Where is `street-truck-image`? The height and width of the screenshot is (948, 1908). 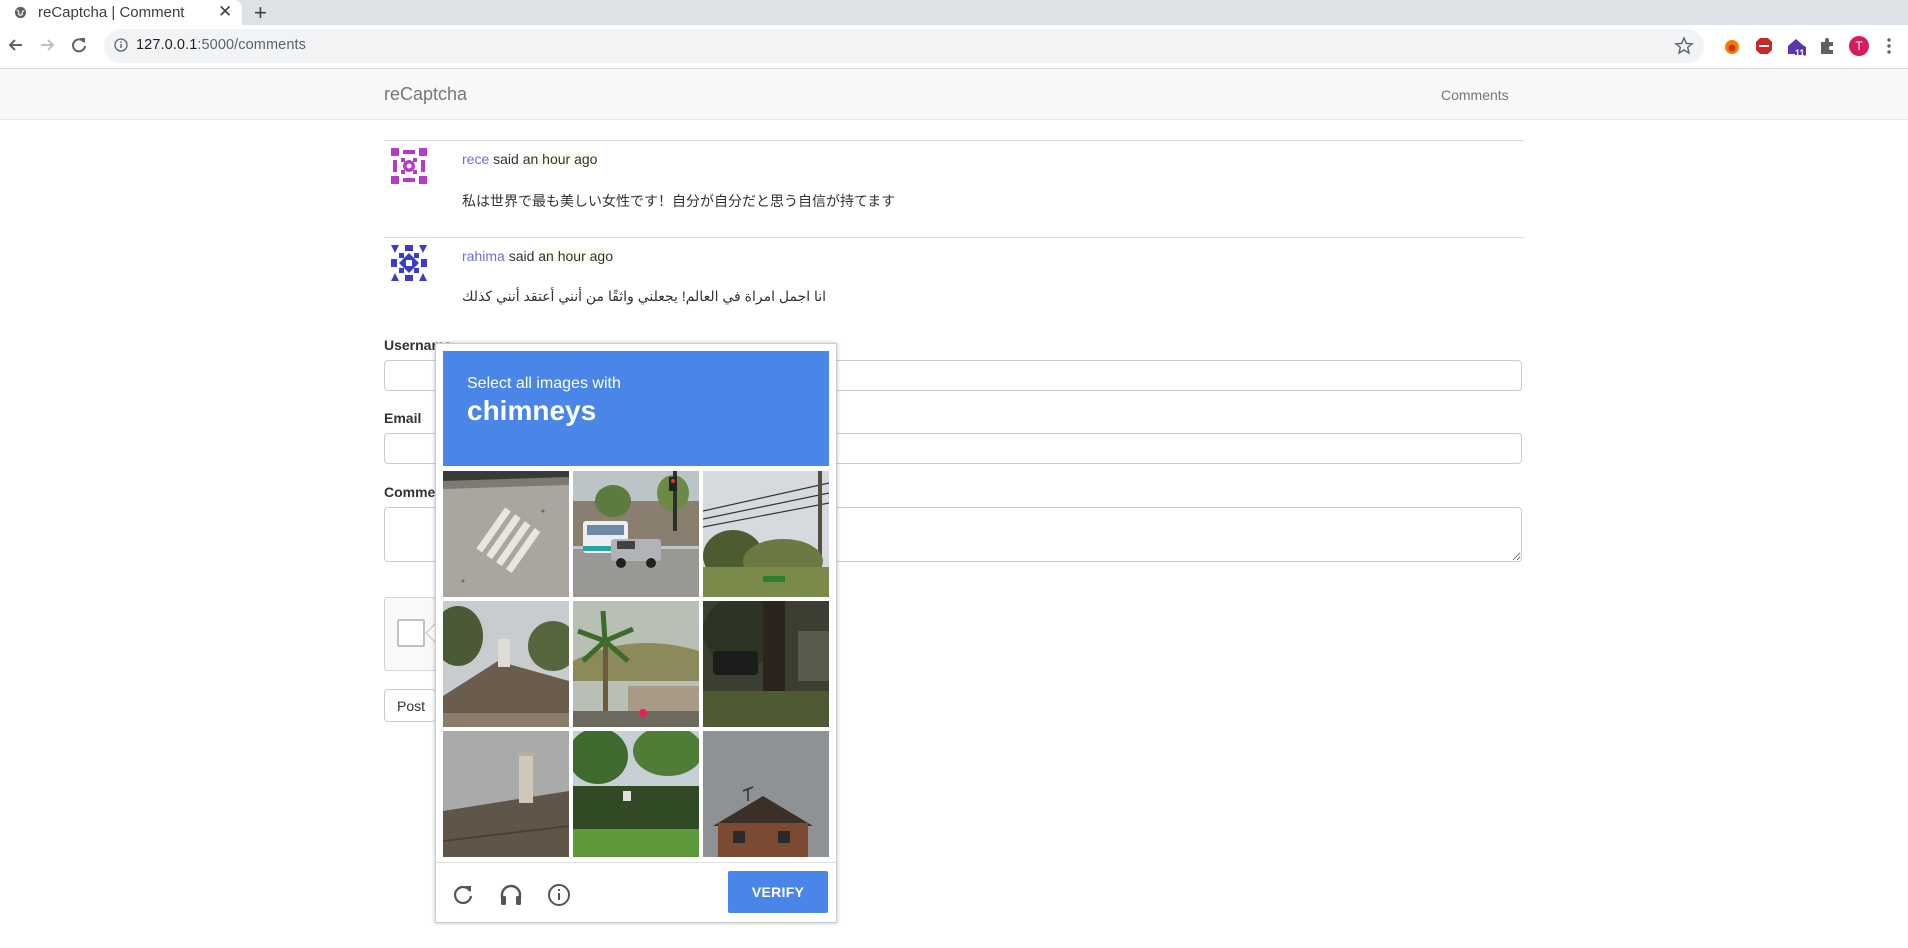
street-truck-image is located at coordinates (636, 534).